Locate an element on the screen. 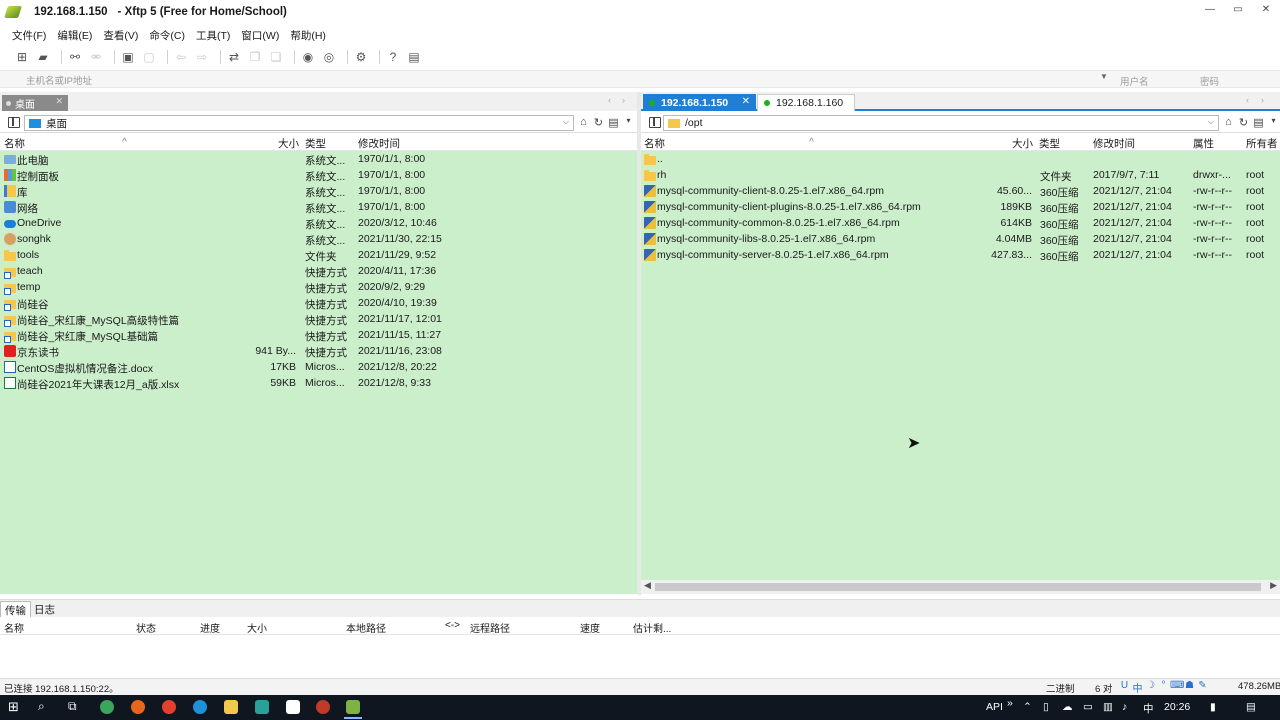 This screenshot has height=720, width=1280. search-icon: ⌕ is located at coordinates (41, 706).